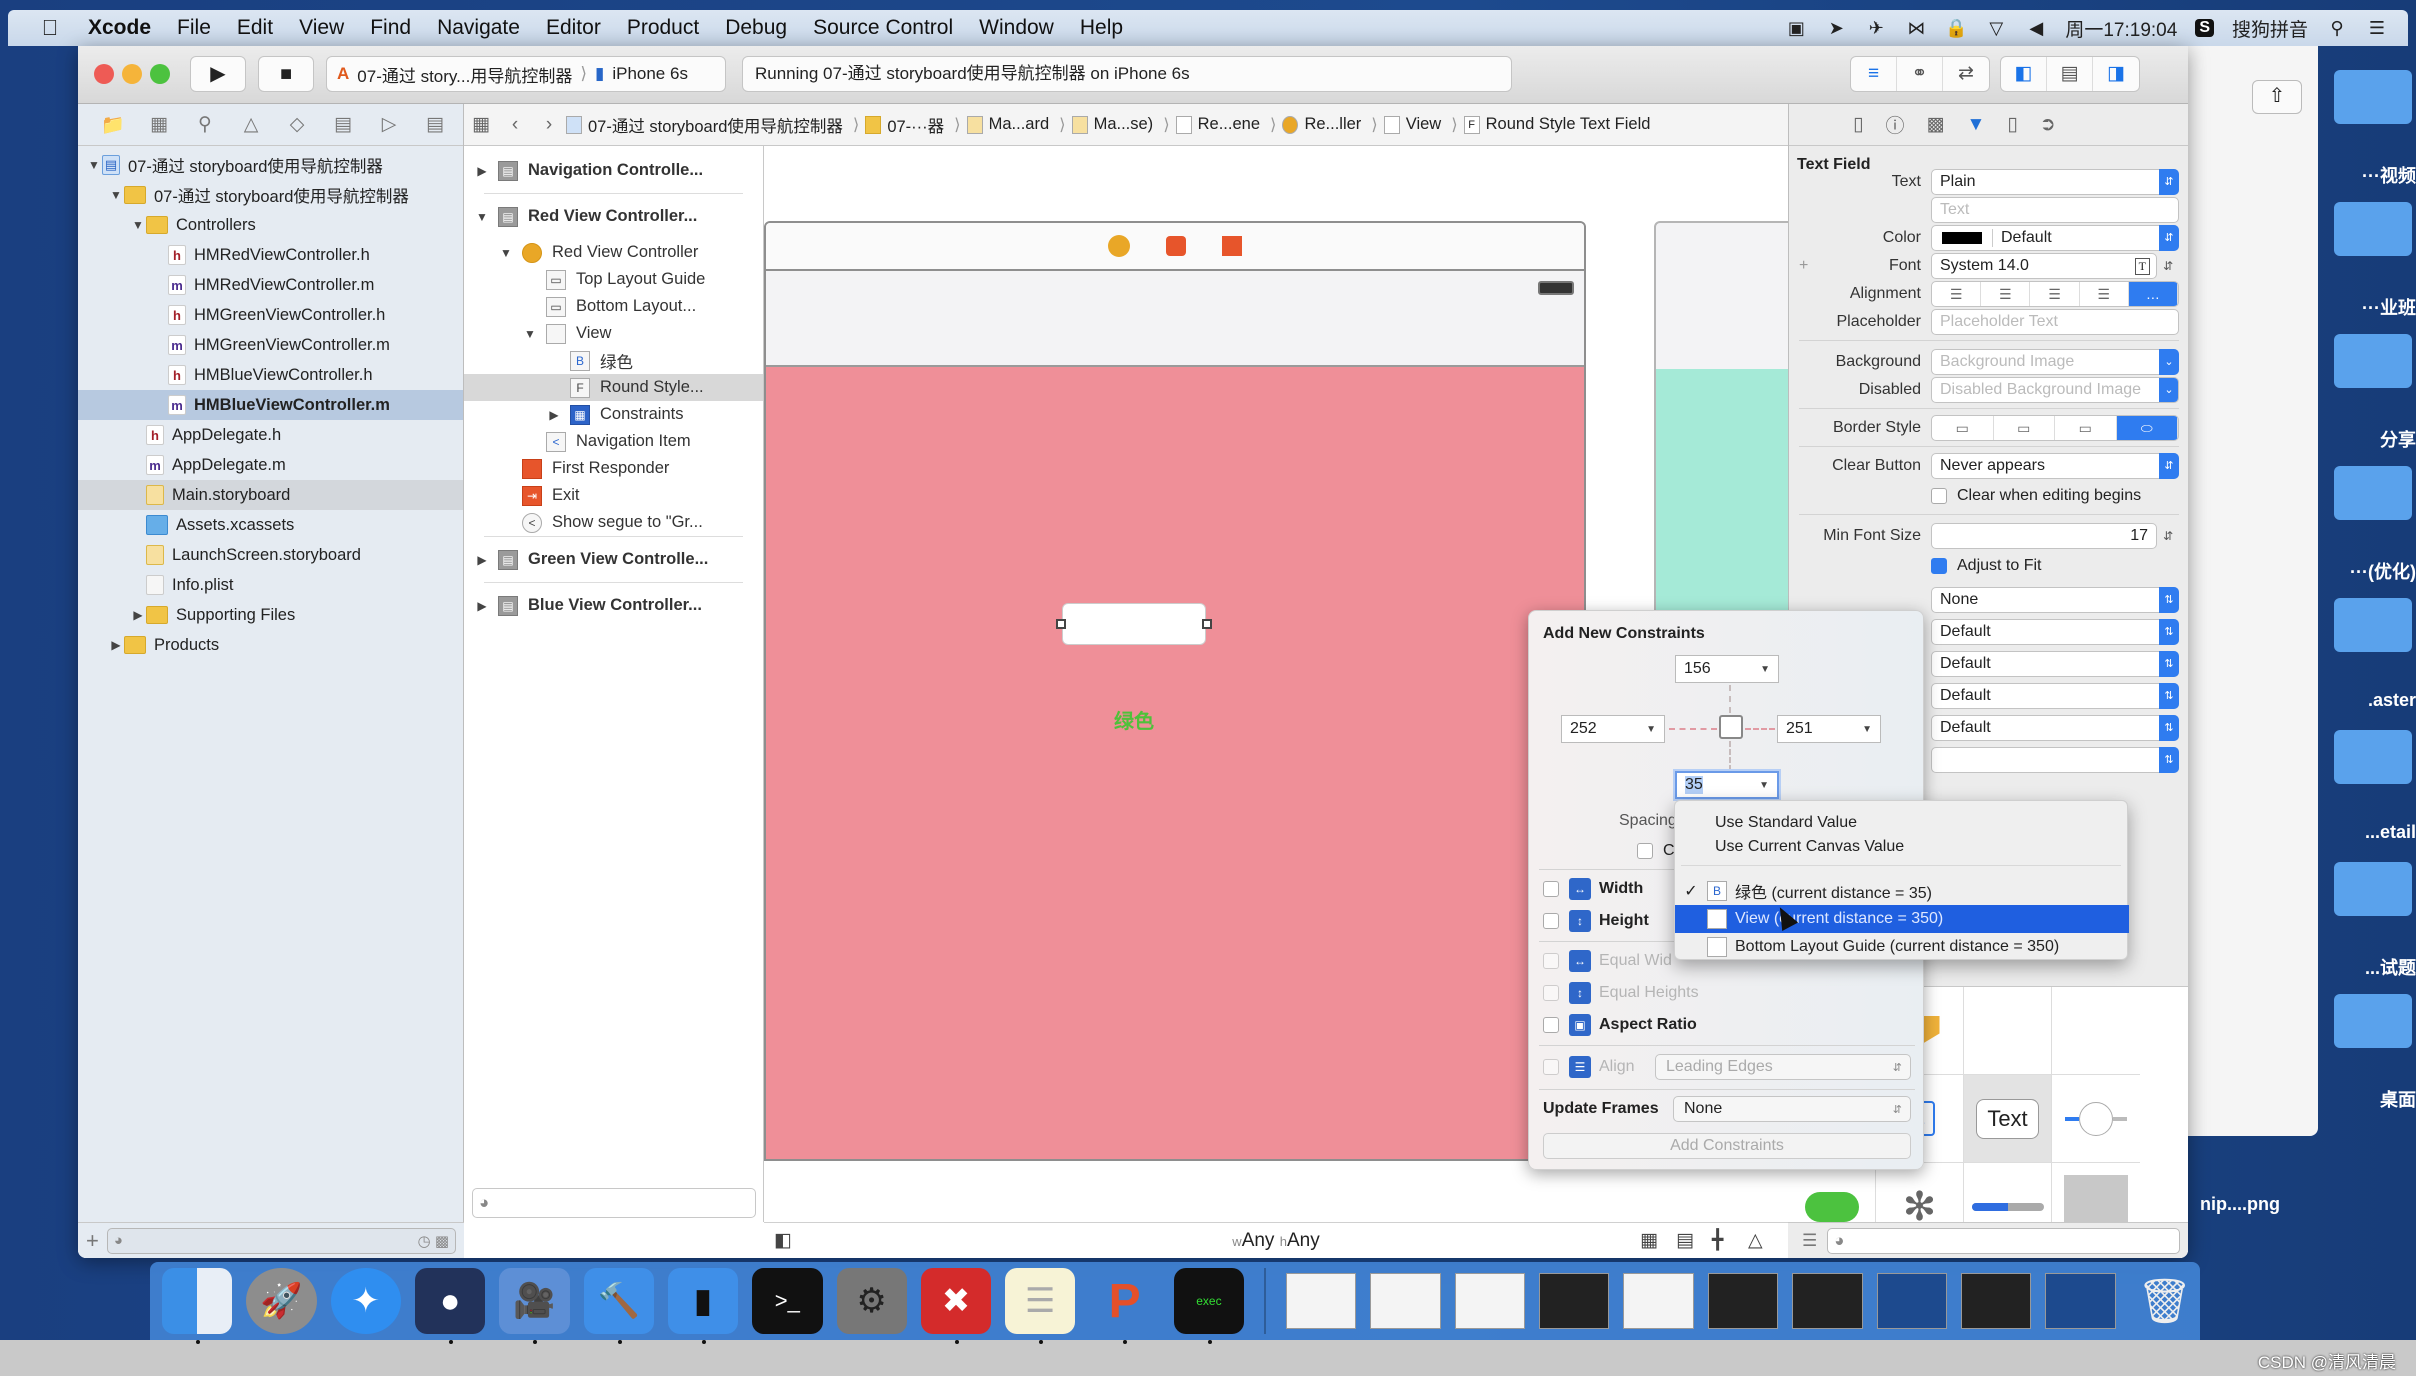 This screenshot has width=2416, height=1376. I want to click on outline-item: < Navigation Item, so click(613, 441).